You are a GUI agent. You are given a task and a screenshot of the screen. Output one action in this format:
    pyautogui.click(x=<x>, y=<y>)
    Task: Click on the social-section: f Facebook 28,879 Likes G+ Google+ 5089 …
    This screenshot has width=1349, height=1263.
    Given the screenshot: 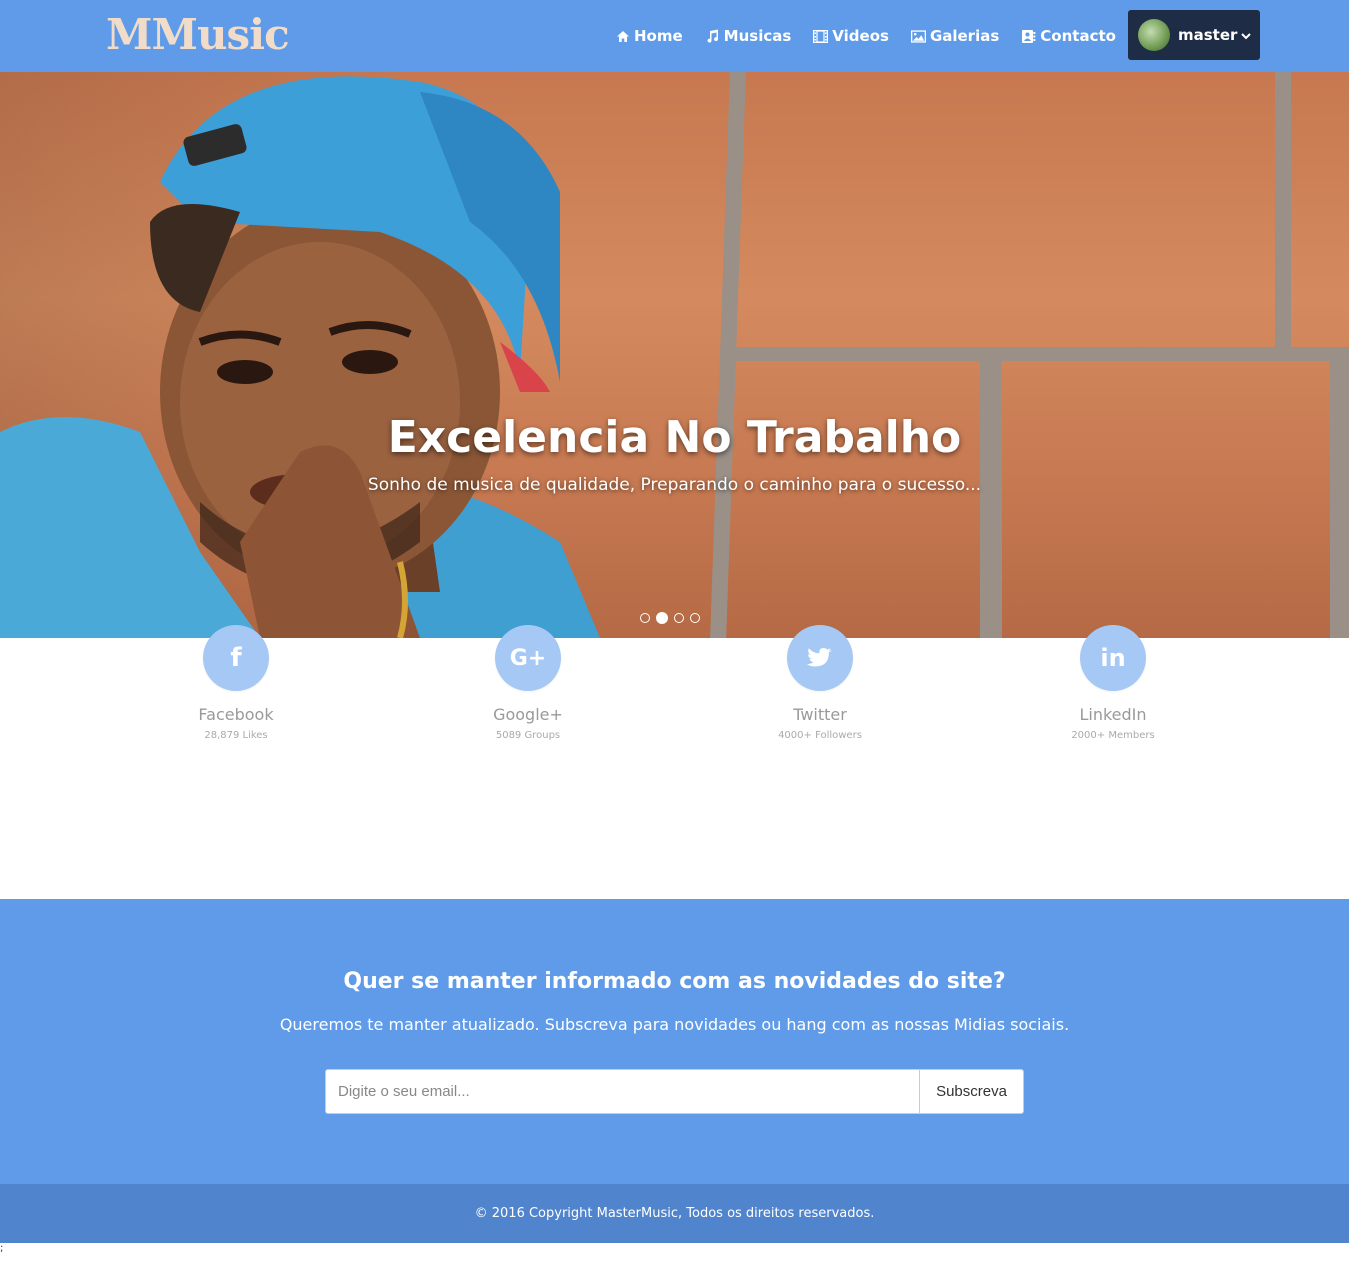 What is the action you would take?
    pyautogui.click(x=674, y=695)
    